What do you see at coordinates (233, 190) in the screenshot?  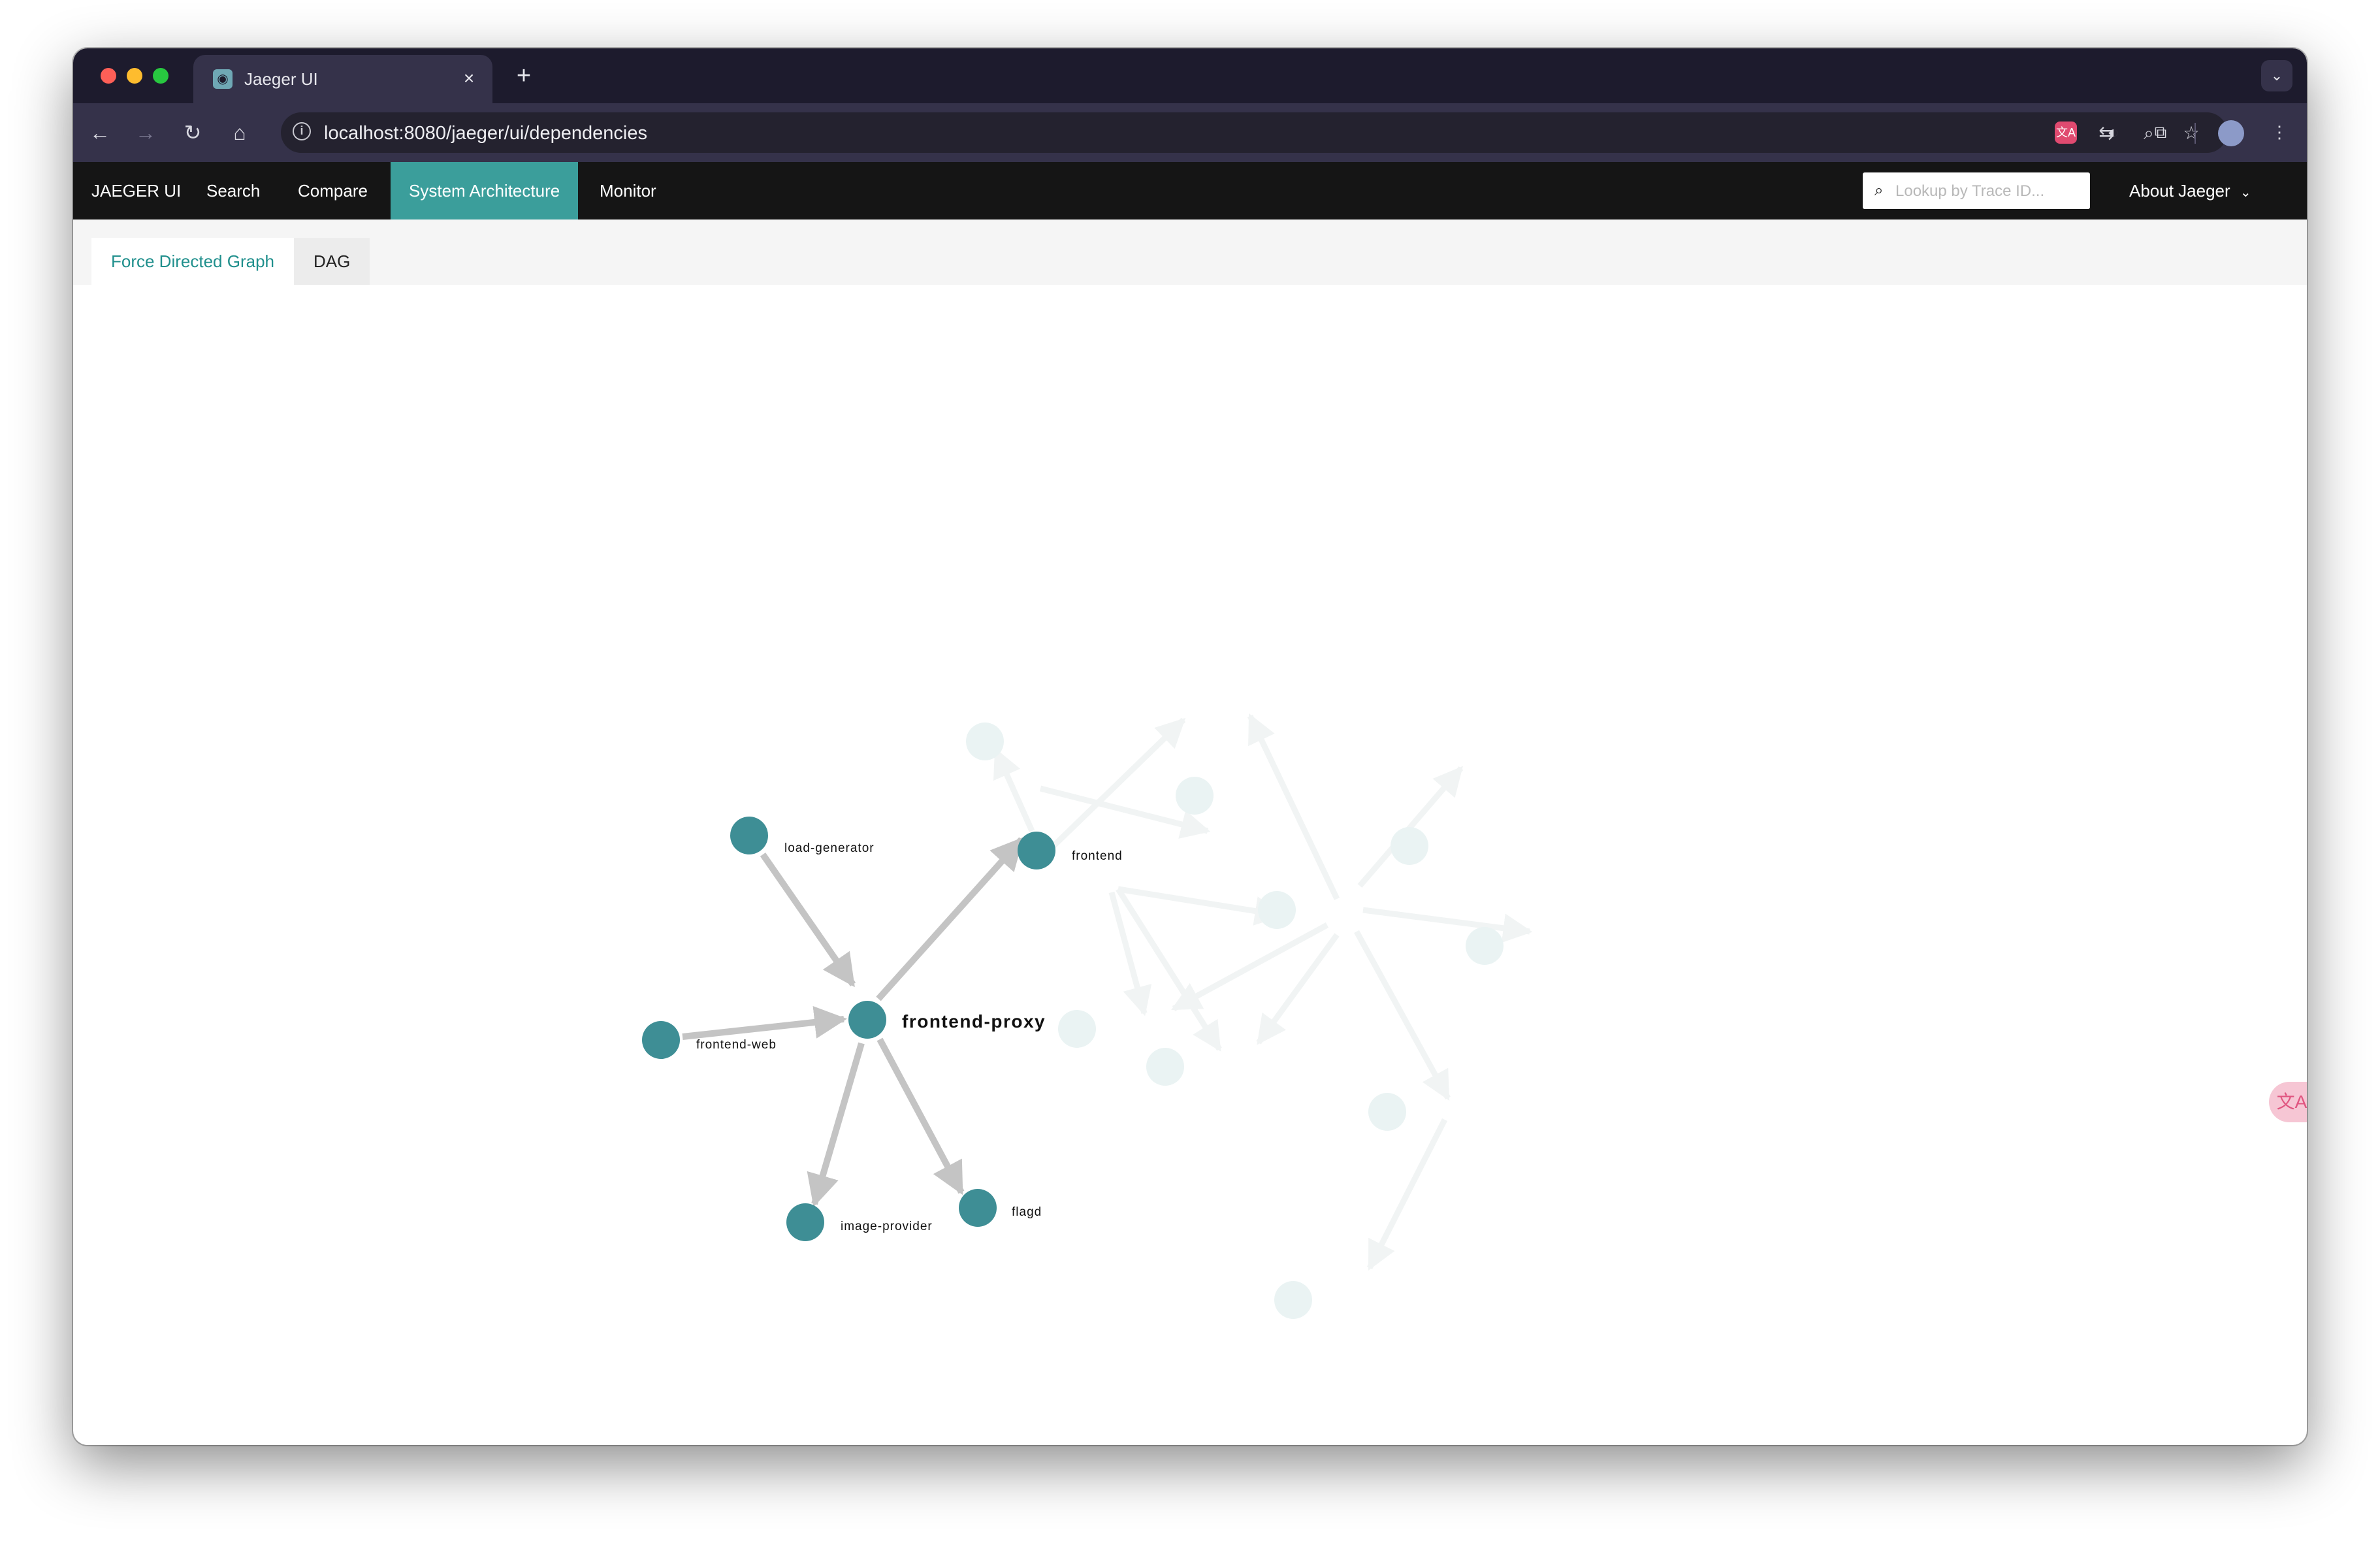 I see `nav-search: Search` at bounding box center [233, 190].